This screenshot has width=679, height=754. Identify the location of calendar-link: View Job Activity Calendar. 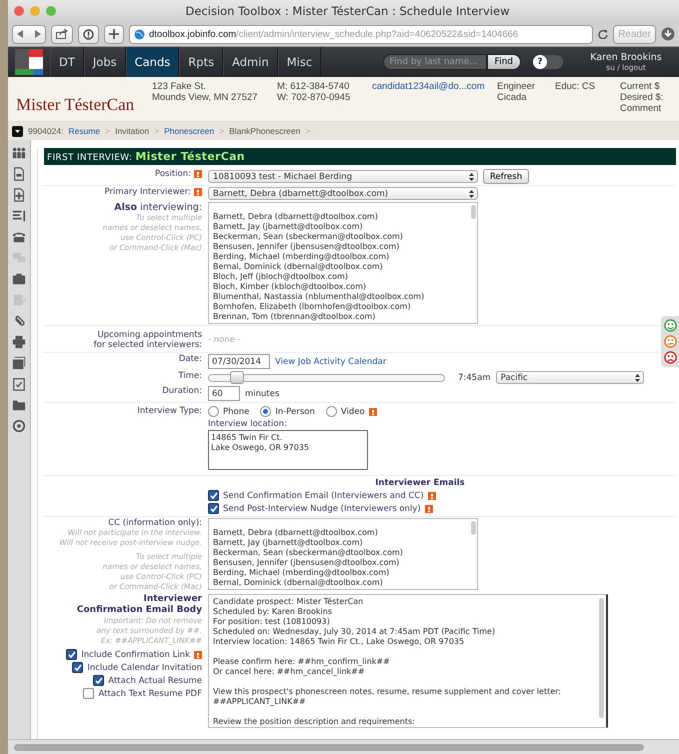
(330, 361).